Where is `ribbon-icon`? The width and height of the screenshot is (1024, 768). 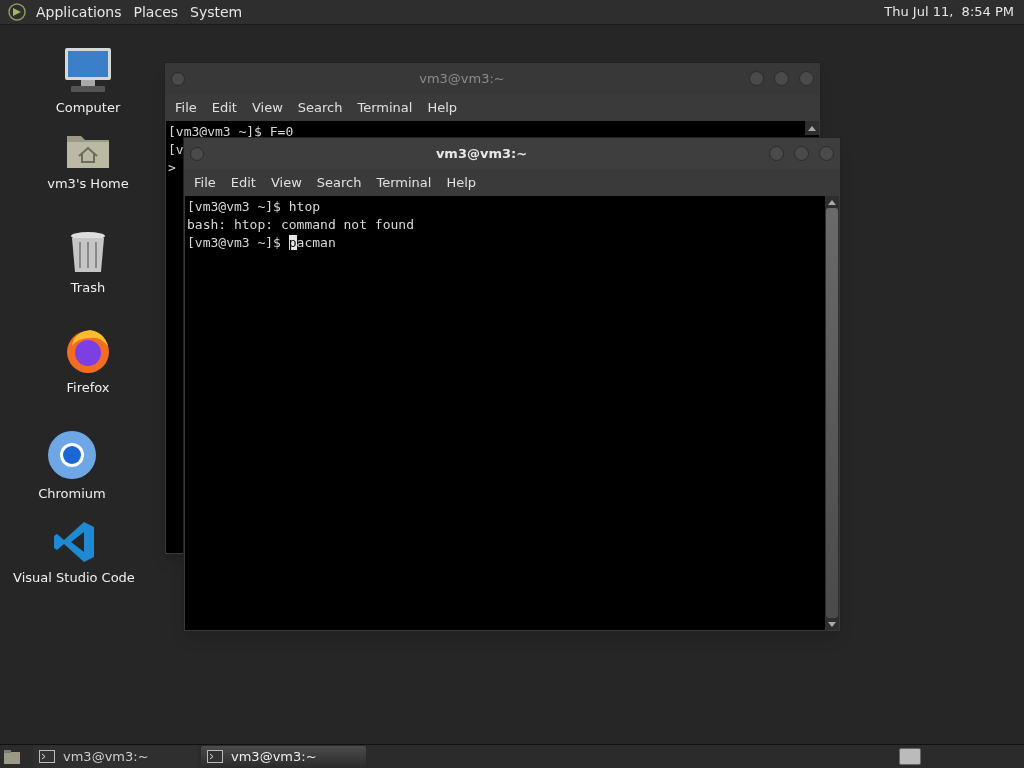
ribbon-icon is located at coordinates (74, 542).